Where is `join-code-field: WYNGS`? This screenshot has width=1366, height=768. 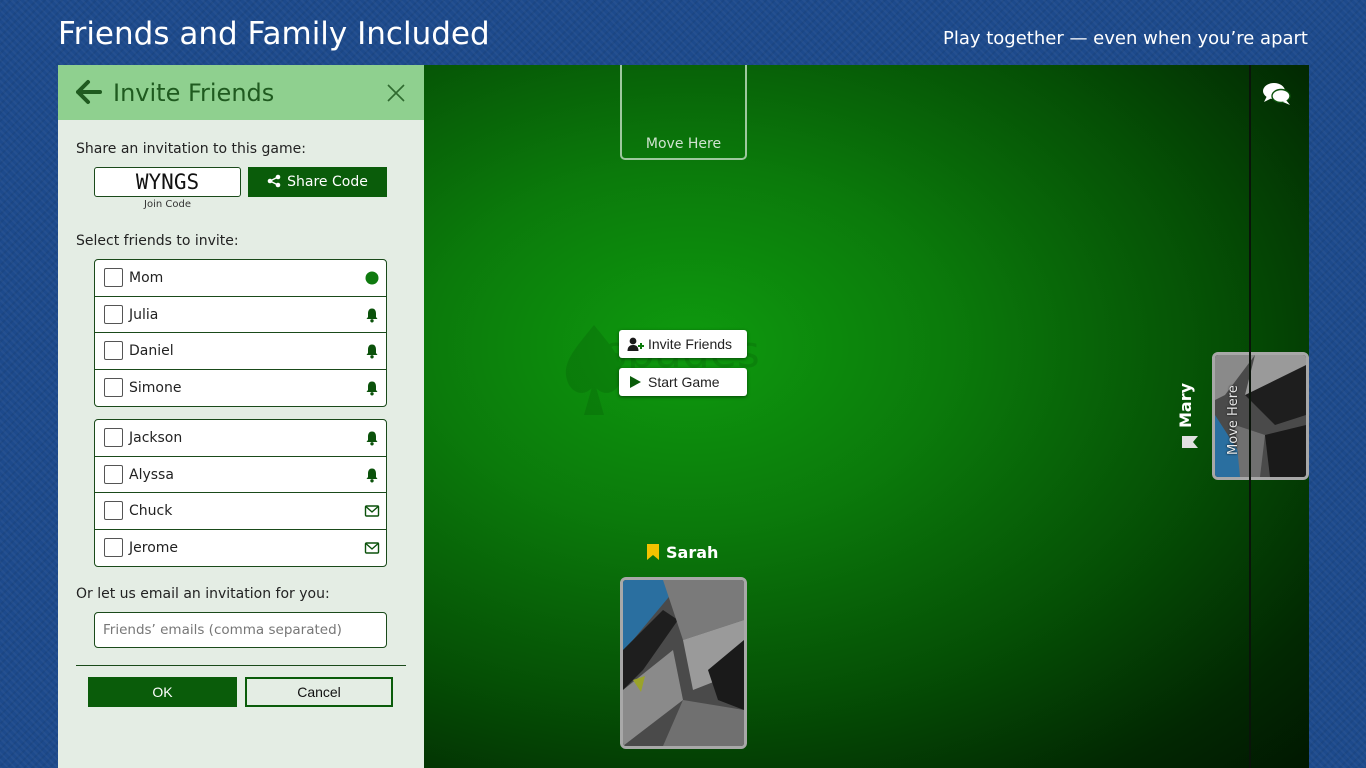 join-code-field: WYNGS is located at coordinates (167, 182).